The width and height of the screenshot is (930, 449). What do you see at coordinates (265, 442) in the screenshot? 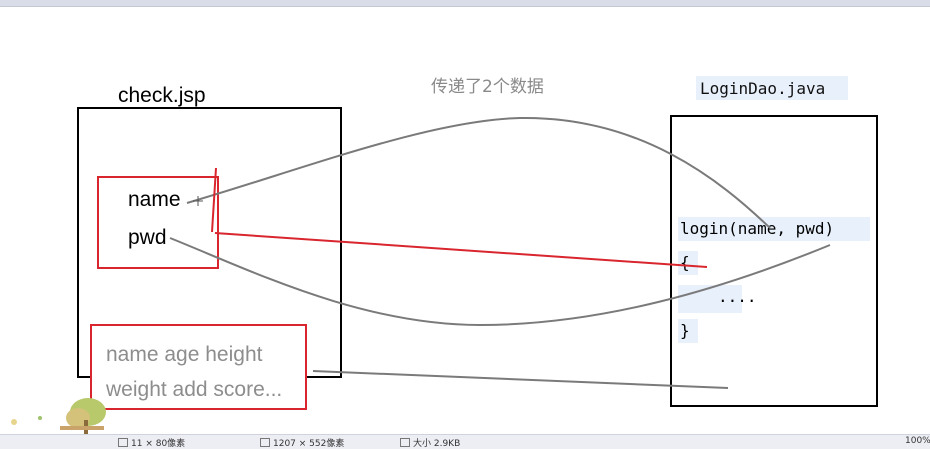
I see `image-size-icon` at bounding box center [265, 442].